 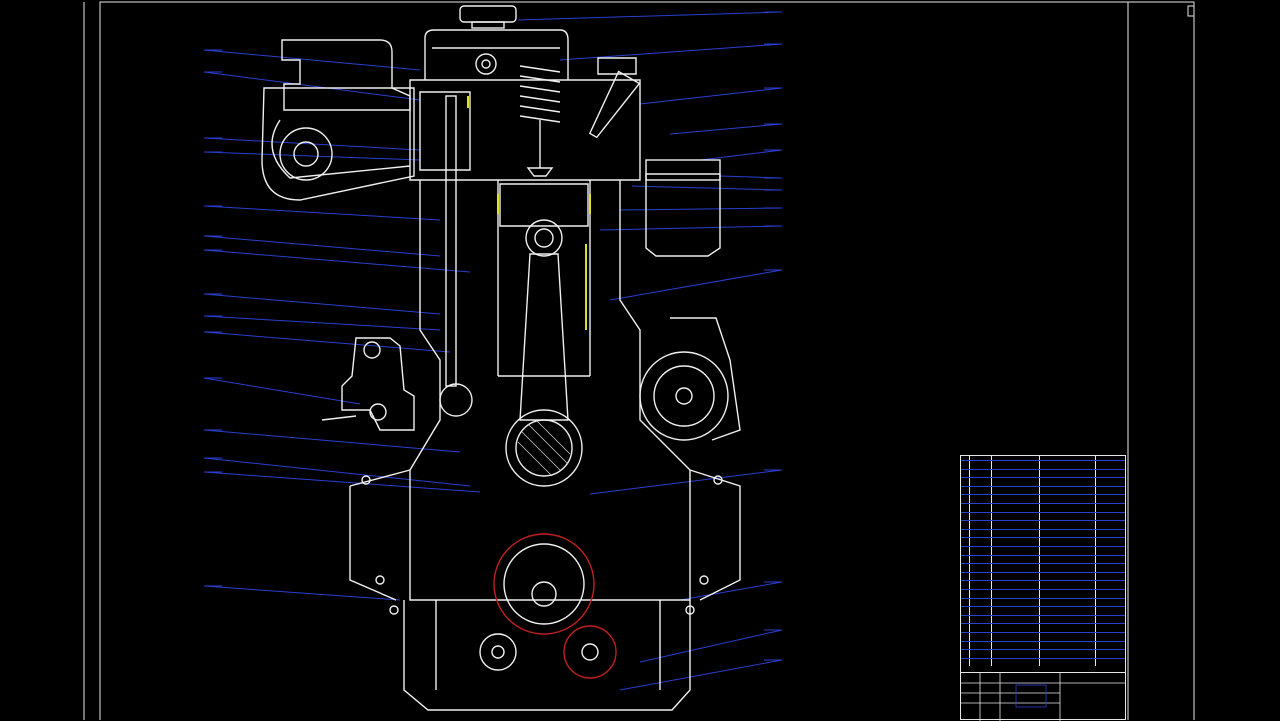 I want to click on fuel-injector, so click(x=617, y=66).